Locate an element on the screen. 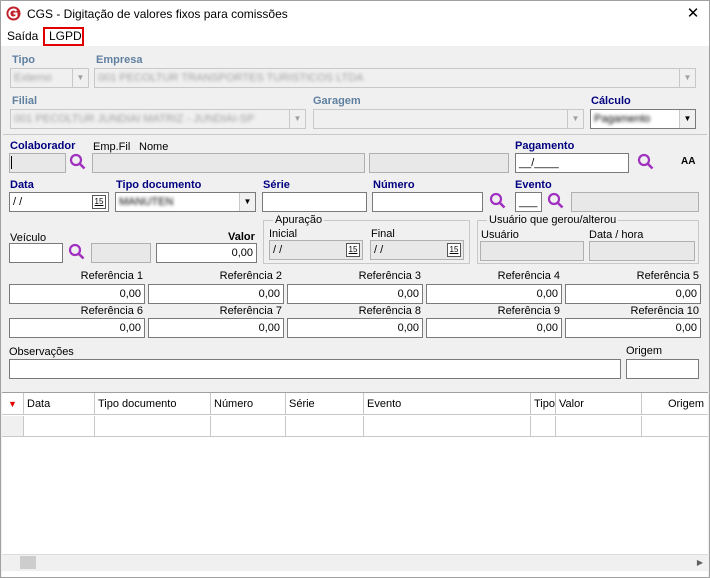 This screenshot has height=578, width=710. ref3-input: 0,00 is located at coordinates (355, 294).